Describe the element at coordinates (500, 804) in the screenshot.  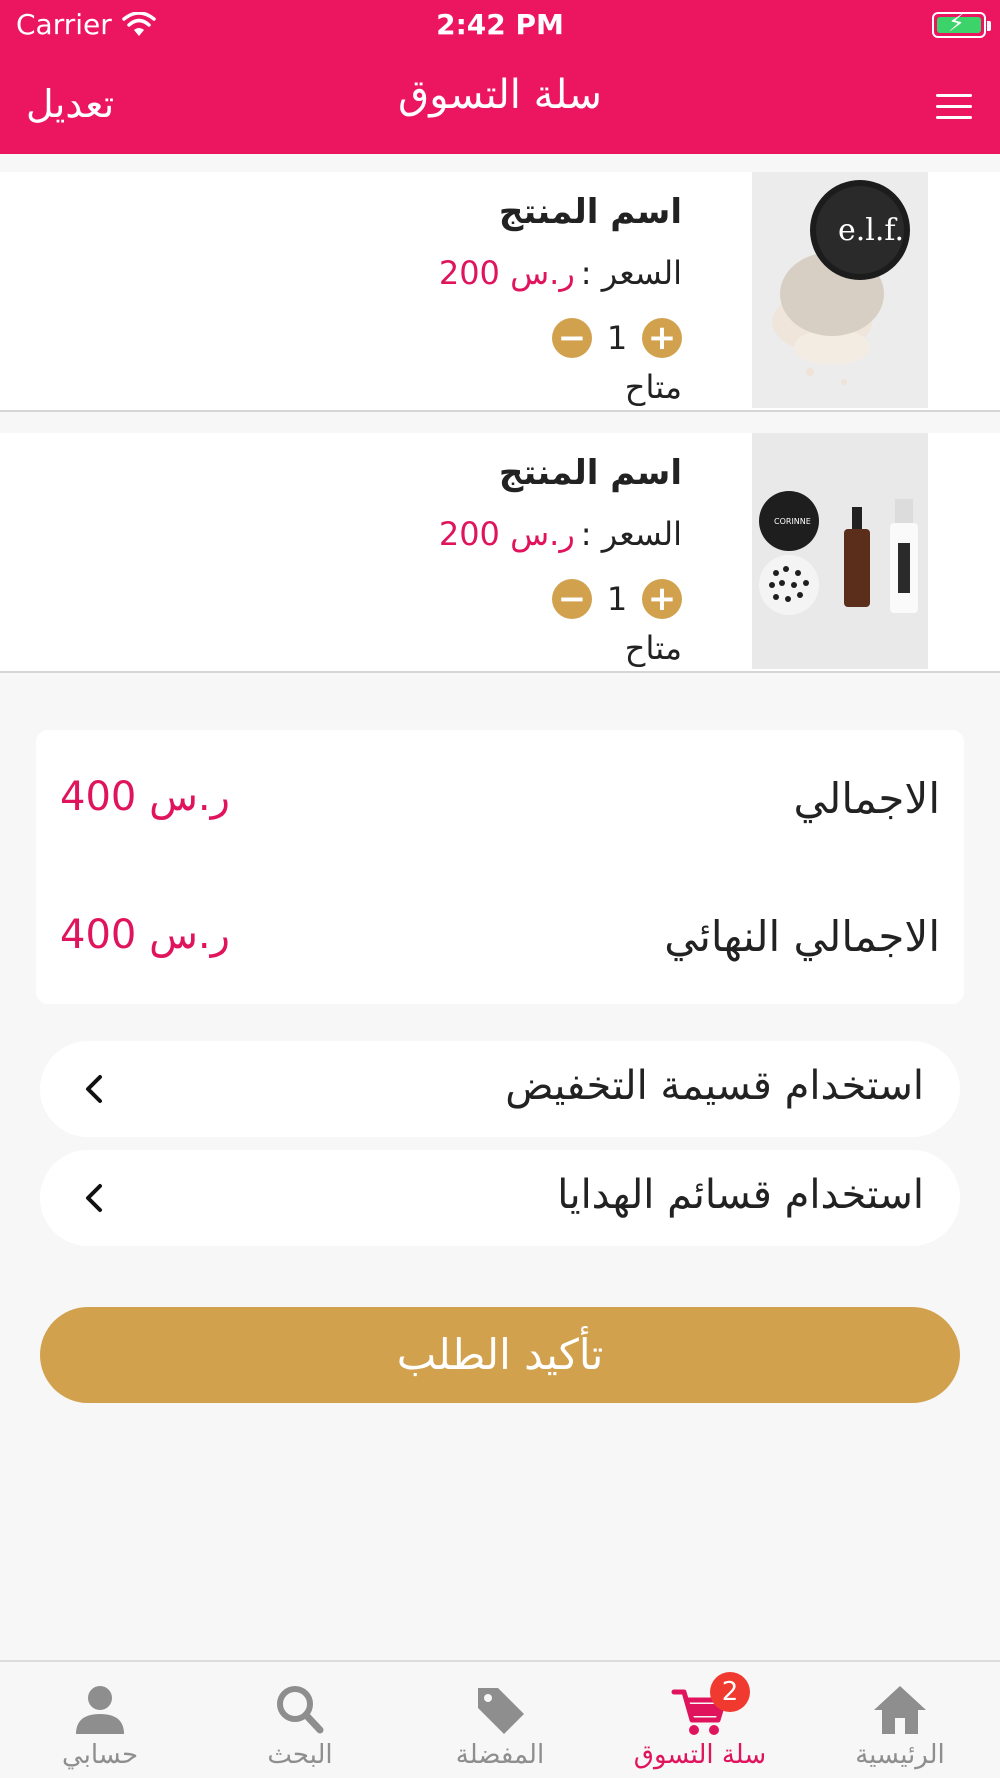
I see `subtotal-row: الاجمالي ر.س 400` at that location.